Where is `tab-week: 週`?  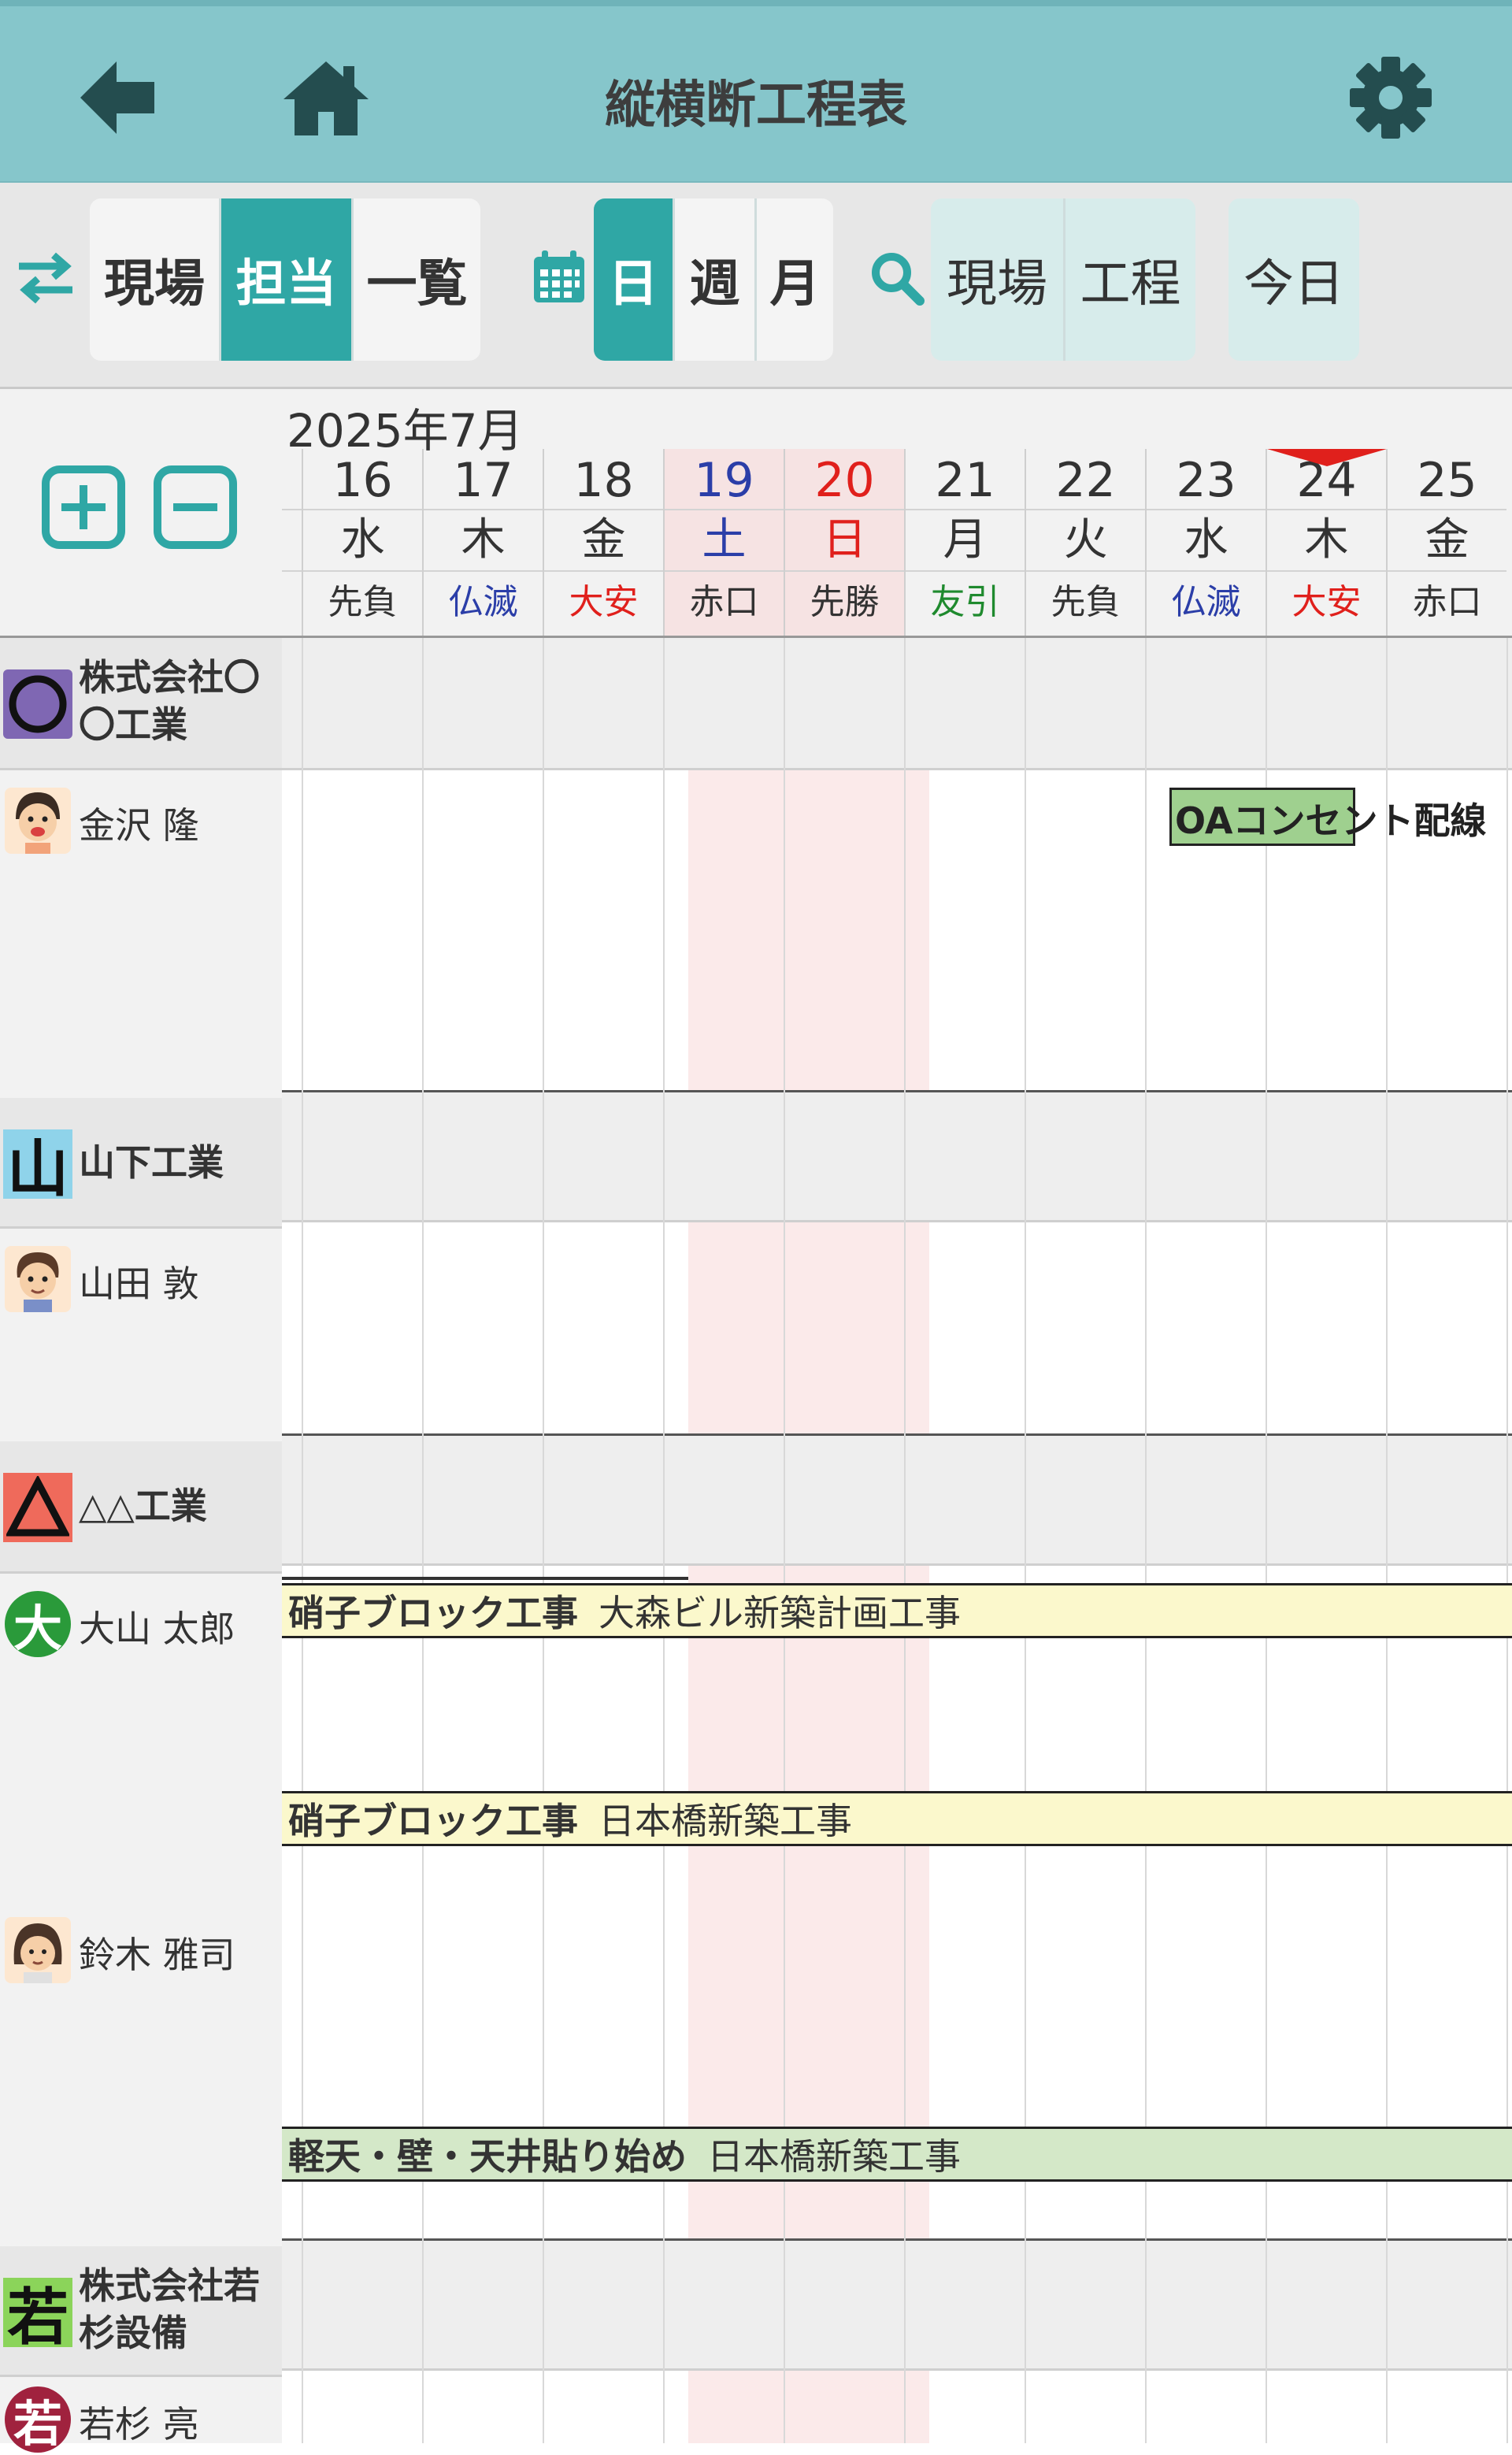
tab-week: 週 is located at coordinates (713, 279).